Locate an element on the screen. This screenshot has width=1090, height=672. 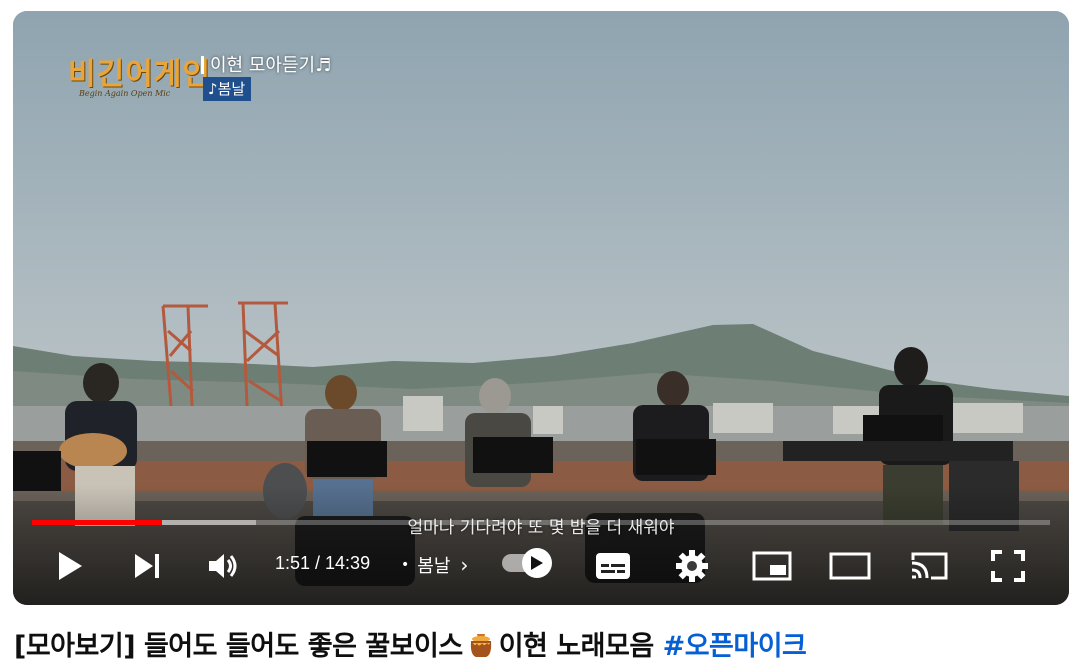
subtitles-button is located at coordinates (613, 566).